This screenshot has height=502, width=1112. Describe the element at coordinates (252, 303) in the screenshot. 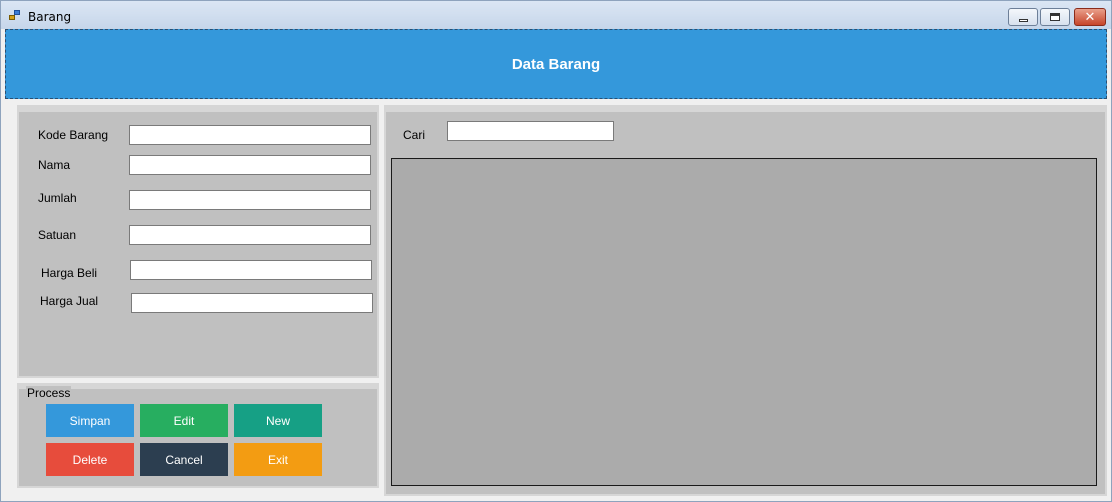

I see `harga-jual-input` at that location.